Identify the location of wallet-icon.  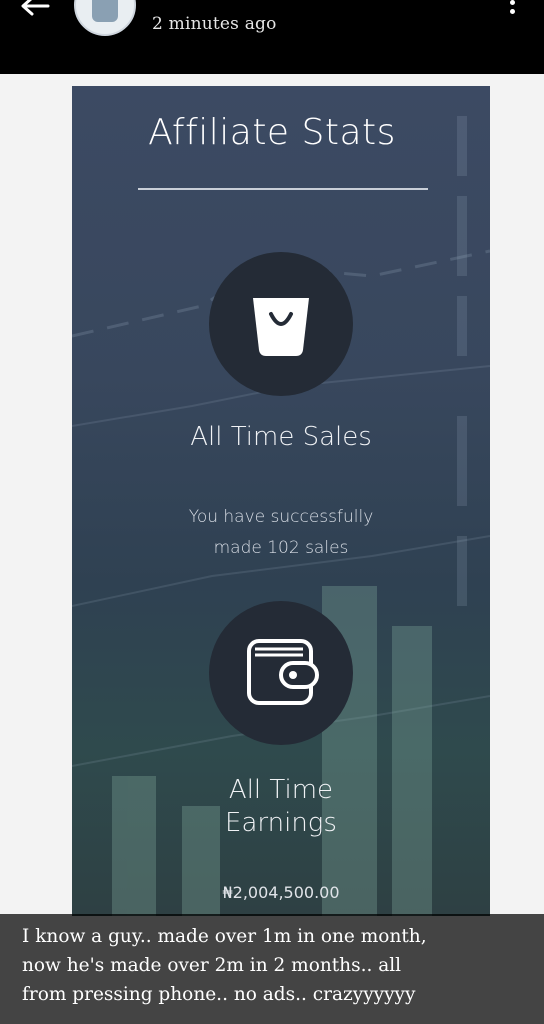
(283, 672).